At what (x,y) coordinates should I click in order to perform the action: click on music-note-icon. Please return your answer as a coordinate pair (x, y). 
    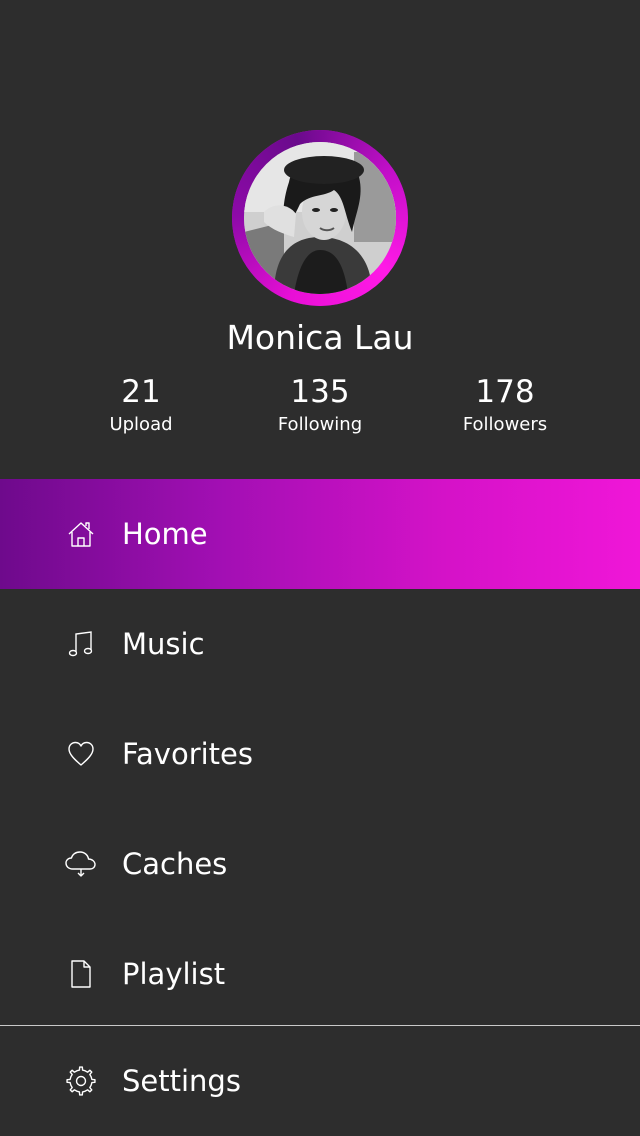
    Looking at the image, I should click on (81, 644).